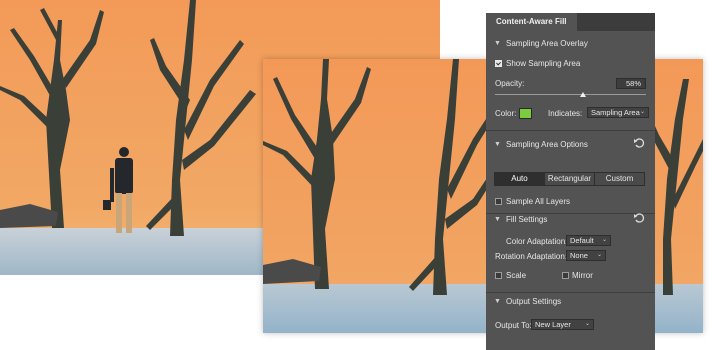  I want to click on custom-button: Custom, so click(619, 179).